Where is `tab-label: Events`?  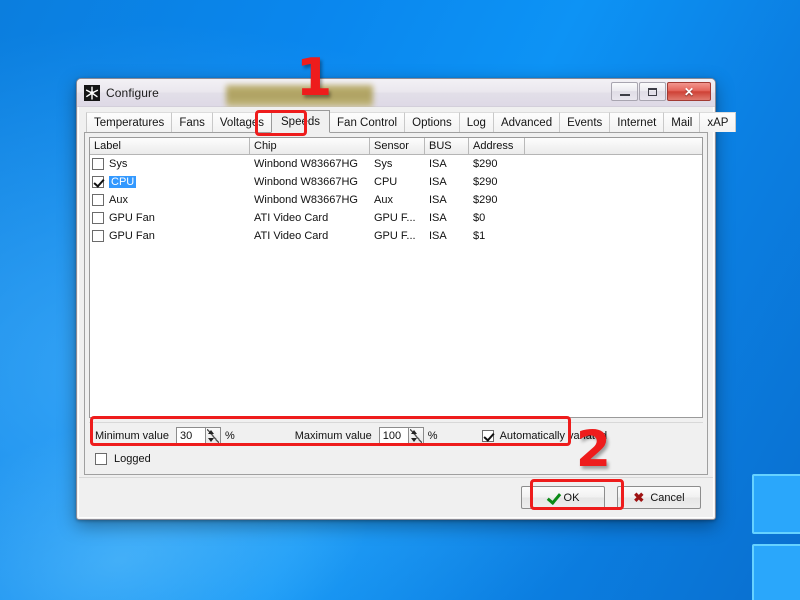
tab-label: Events is located at coordinates (585, 122).